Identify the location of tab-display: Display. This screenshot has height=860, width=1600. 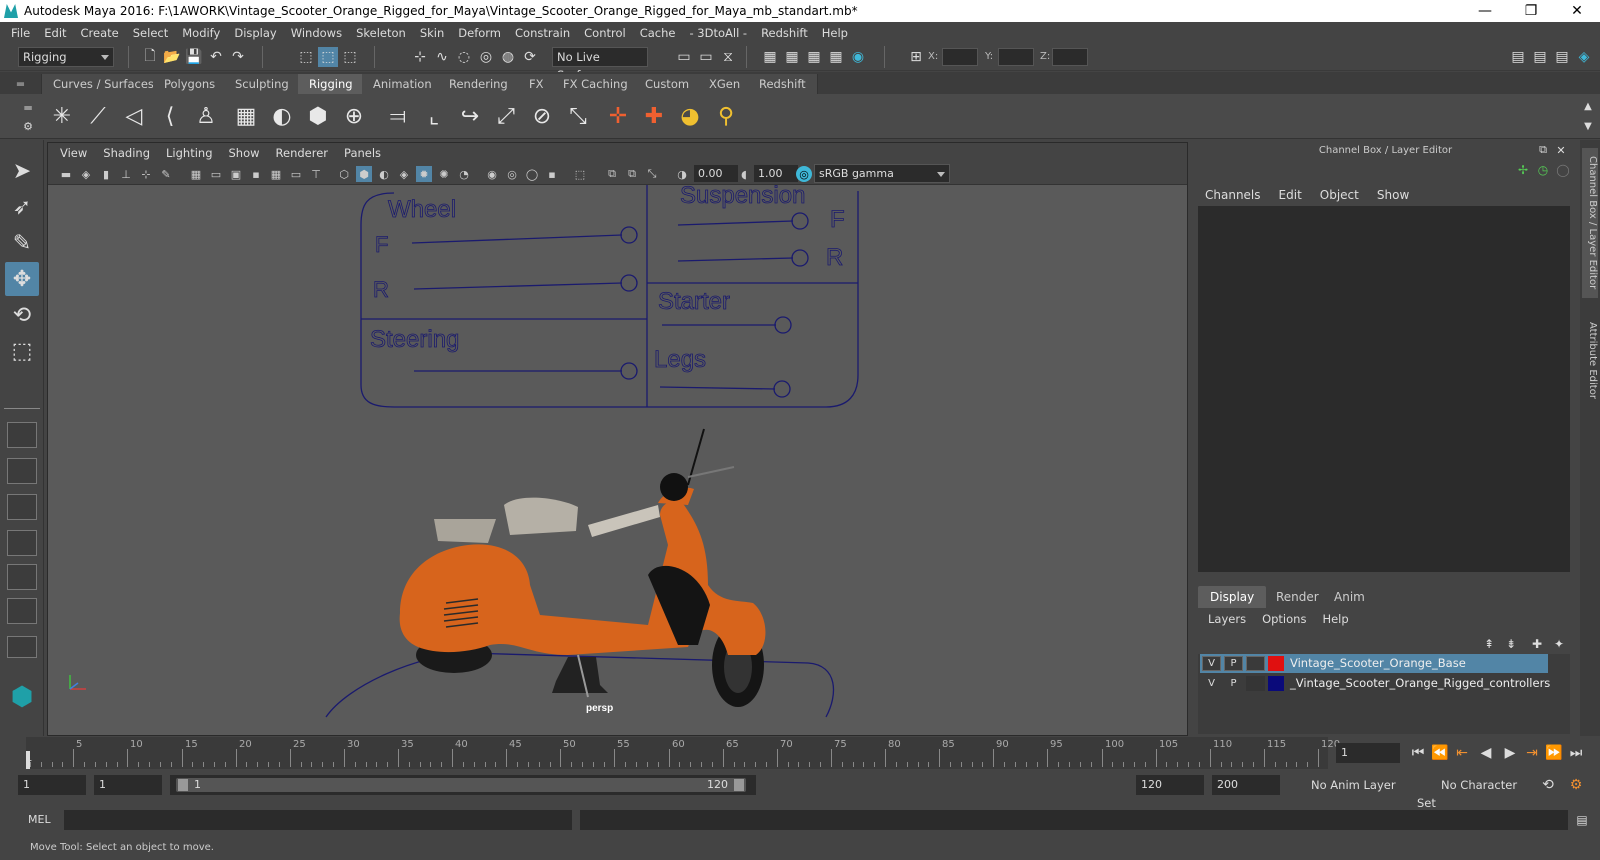
(1232, 597).